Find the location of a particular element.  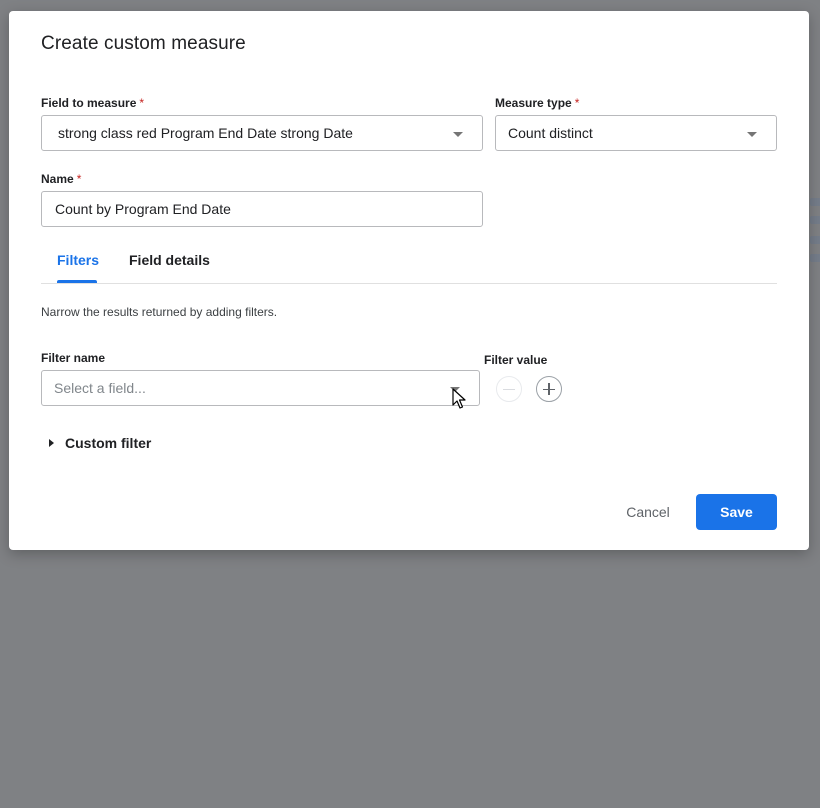

measure-type-select: Count distinct is located at coordinates (636, 133).